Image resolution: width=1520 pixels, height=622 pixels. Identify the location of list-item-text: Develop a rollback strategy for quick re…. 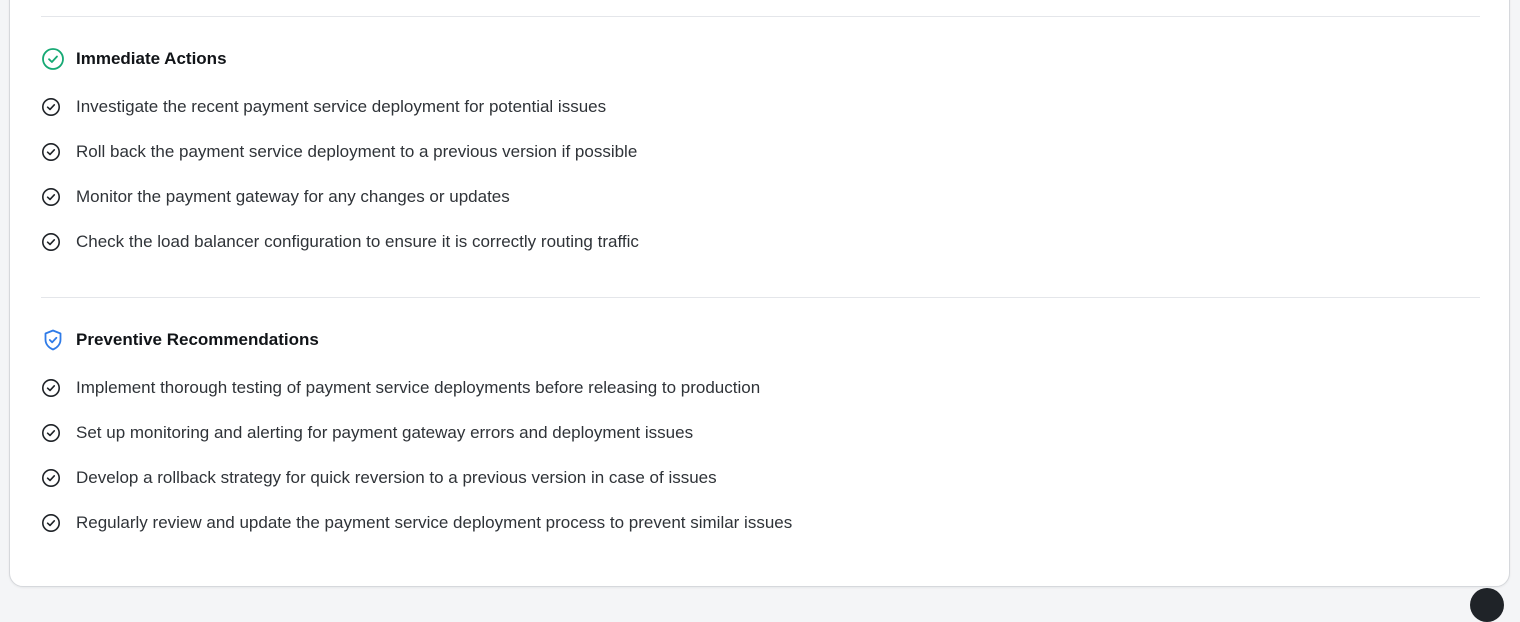
(396, 477).